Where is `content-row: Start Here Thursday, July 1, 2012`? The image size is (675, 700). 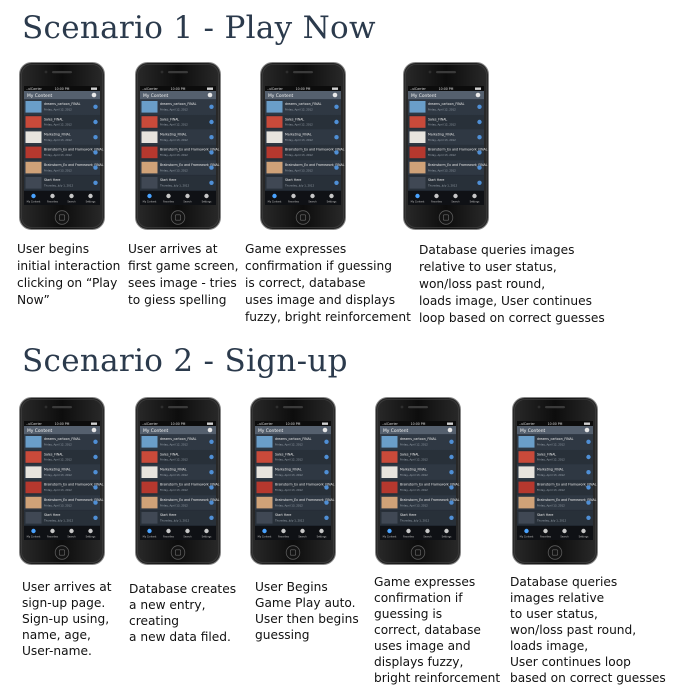
content-row: Start Here Thursday, July 1, 2012 is located at coordinates (62, 518).